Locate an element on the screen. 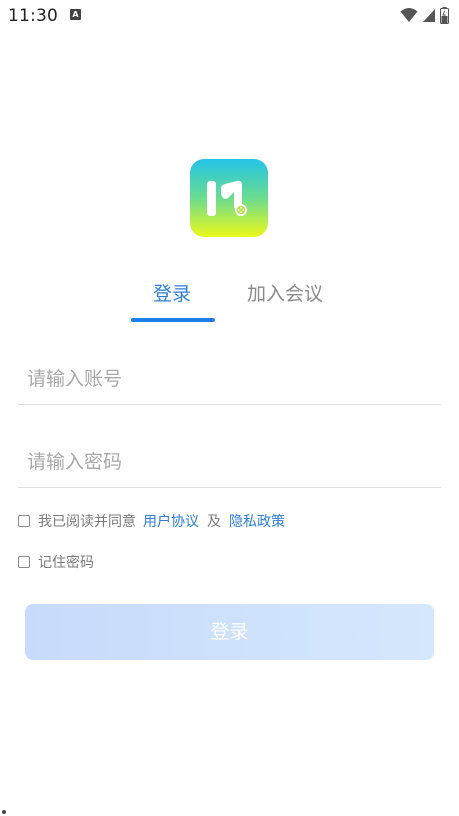  status-time: 11:30 is located at coordinates (33, 16).